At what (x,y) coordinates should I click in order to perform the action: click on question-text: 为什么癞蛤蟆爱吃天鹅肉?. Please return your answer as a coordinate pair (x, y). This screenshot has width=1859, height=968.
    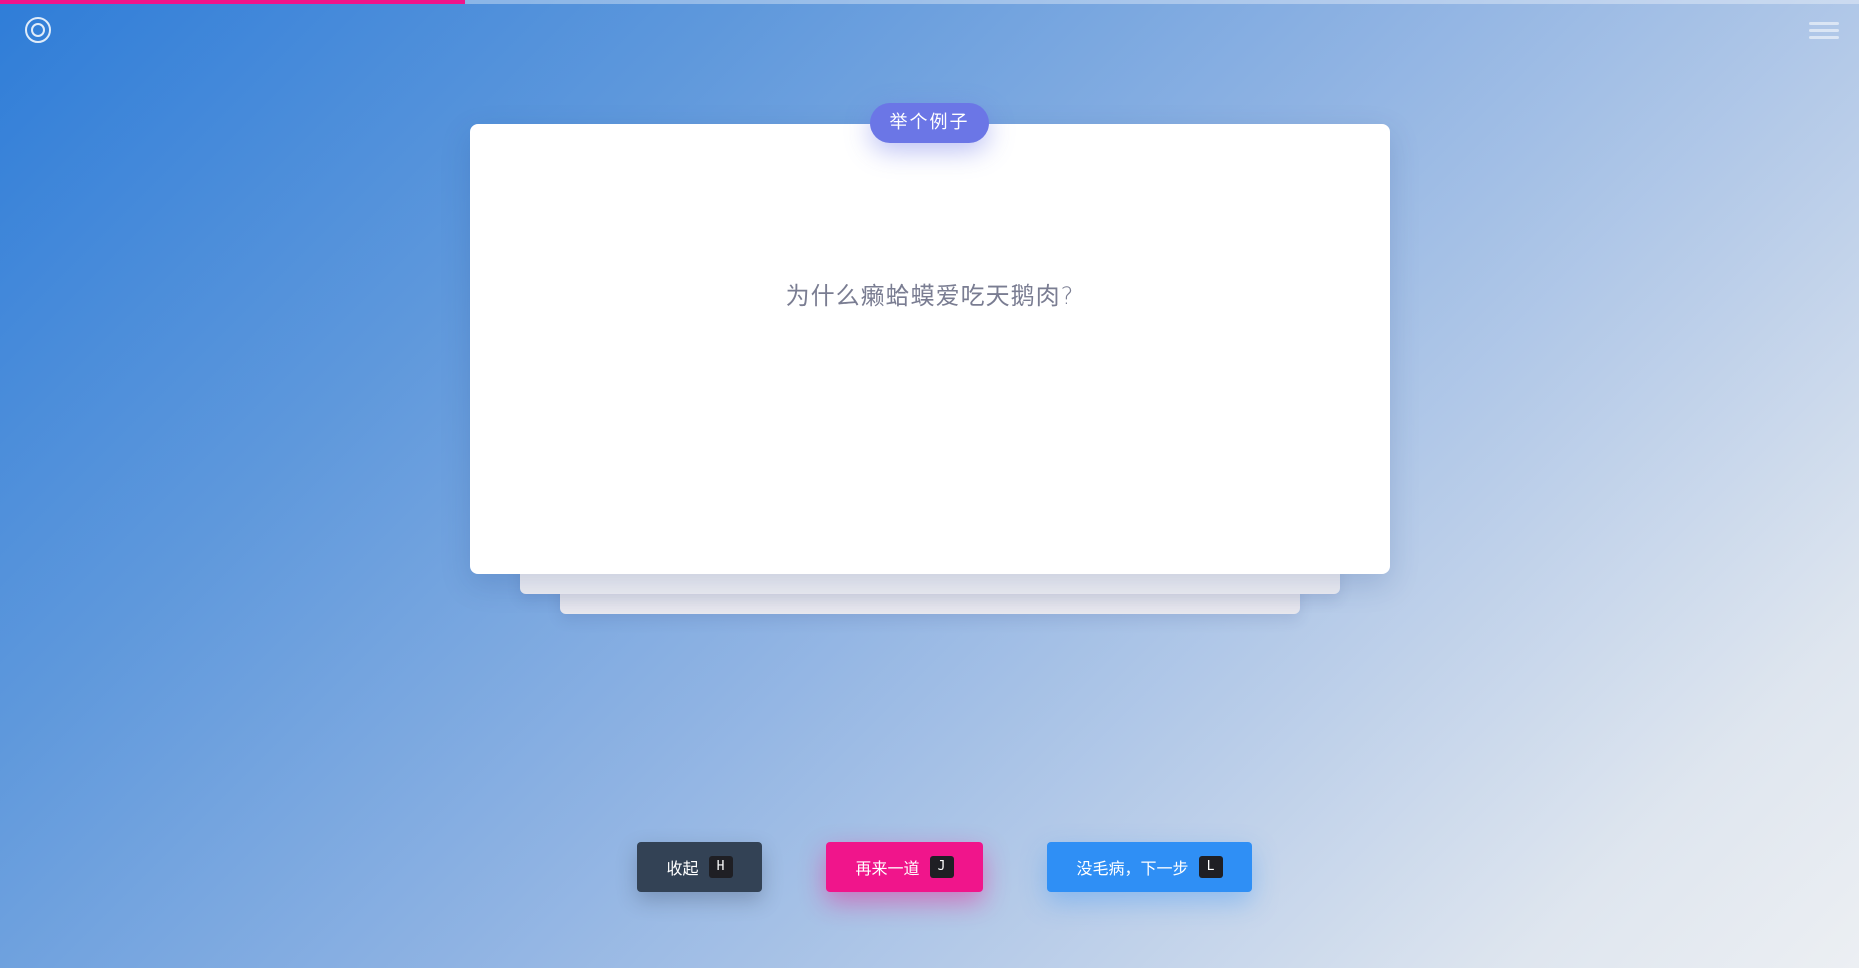
    Looking at the image, I should click on (930, 296).